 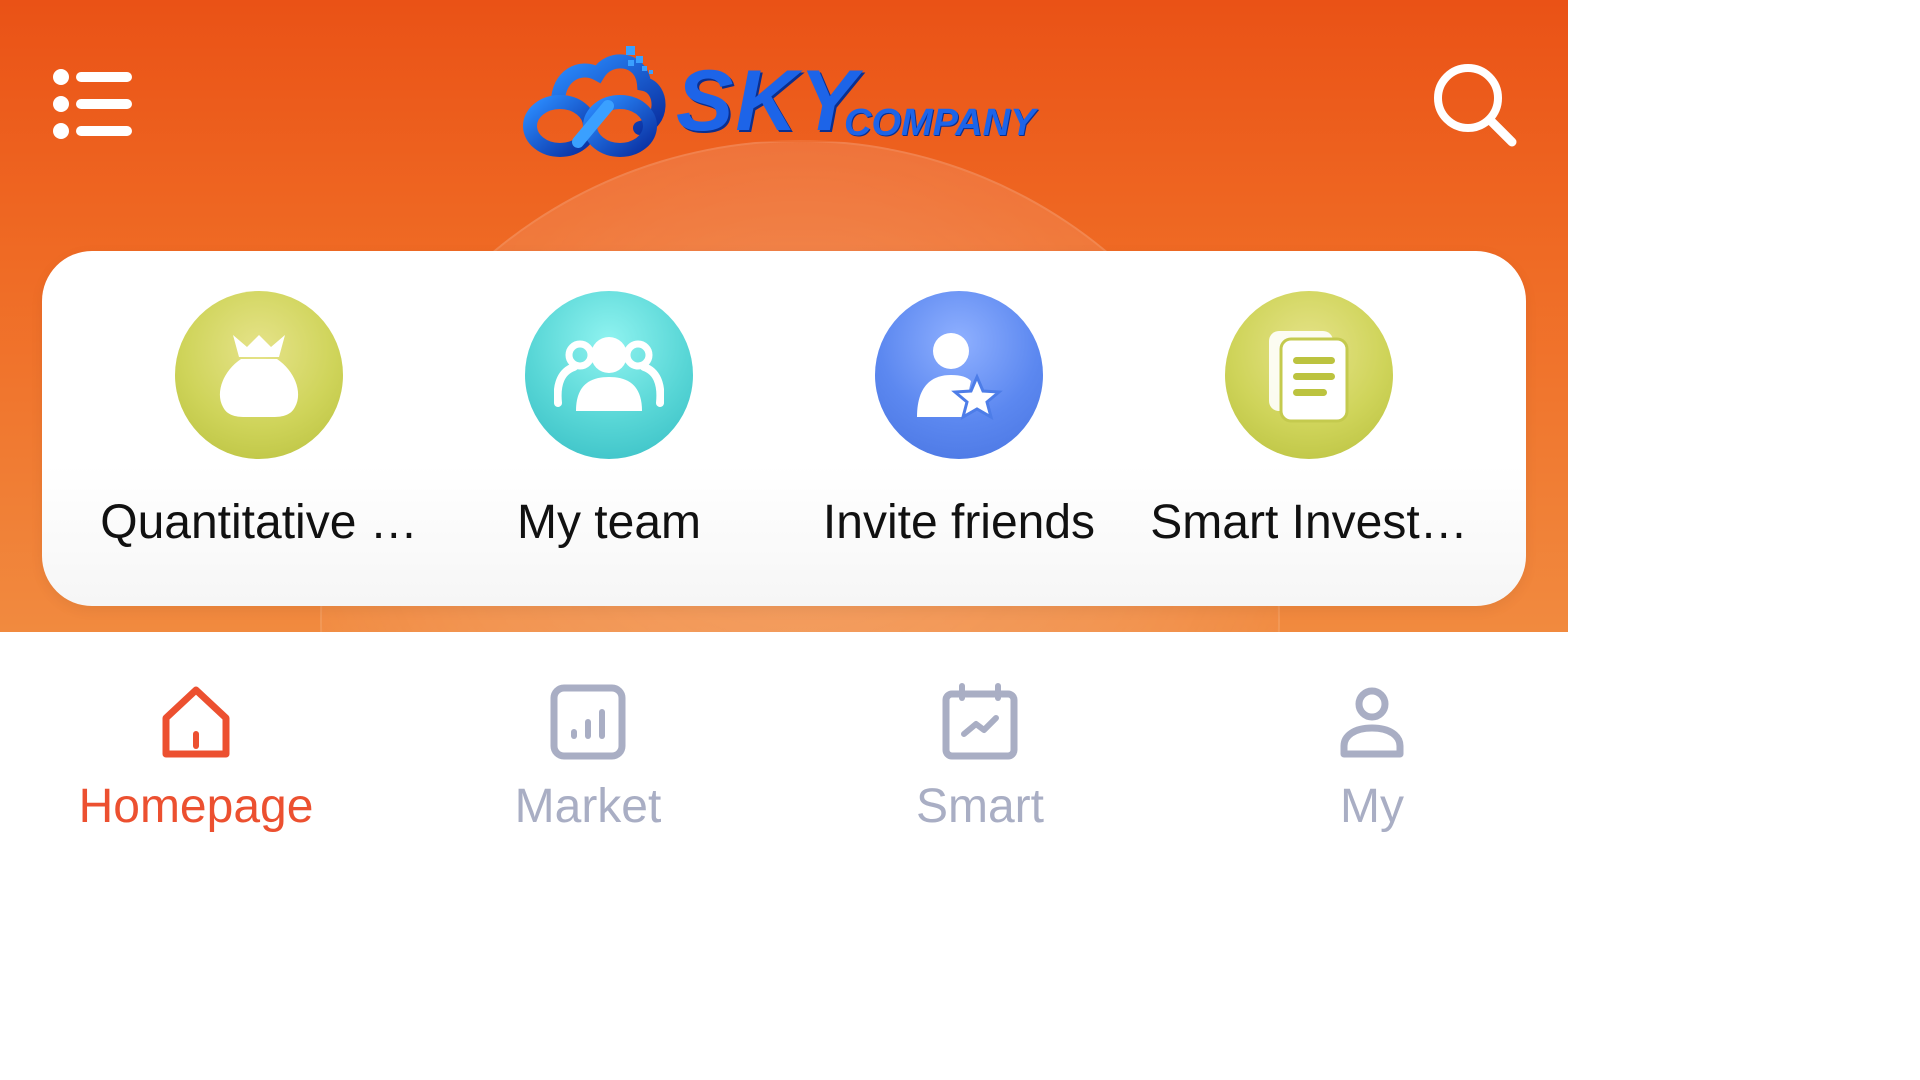 I want to click on tab-market: Market, so click(x=588, y=751).